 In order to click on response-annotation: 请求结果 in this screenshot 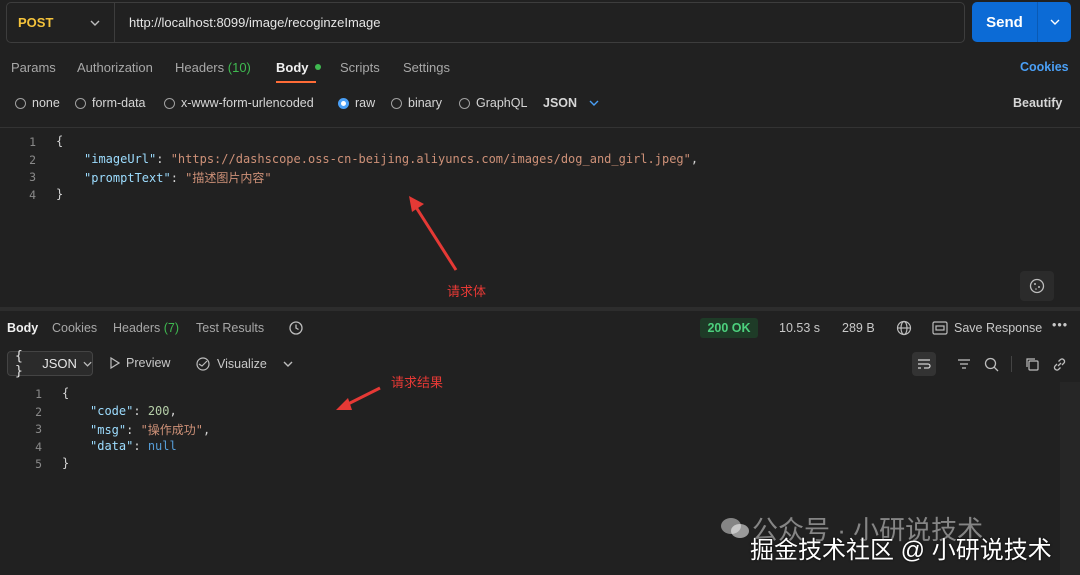, I will do `click(417, 382)`.